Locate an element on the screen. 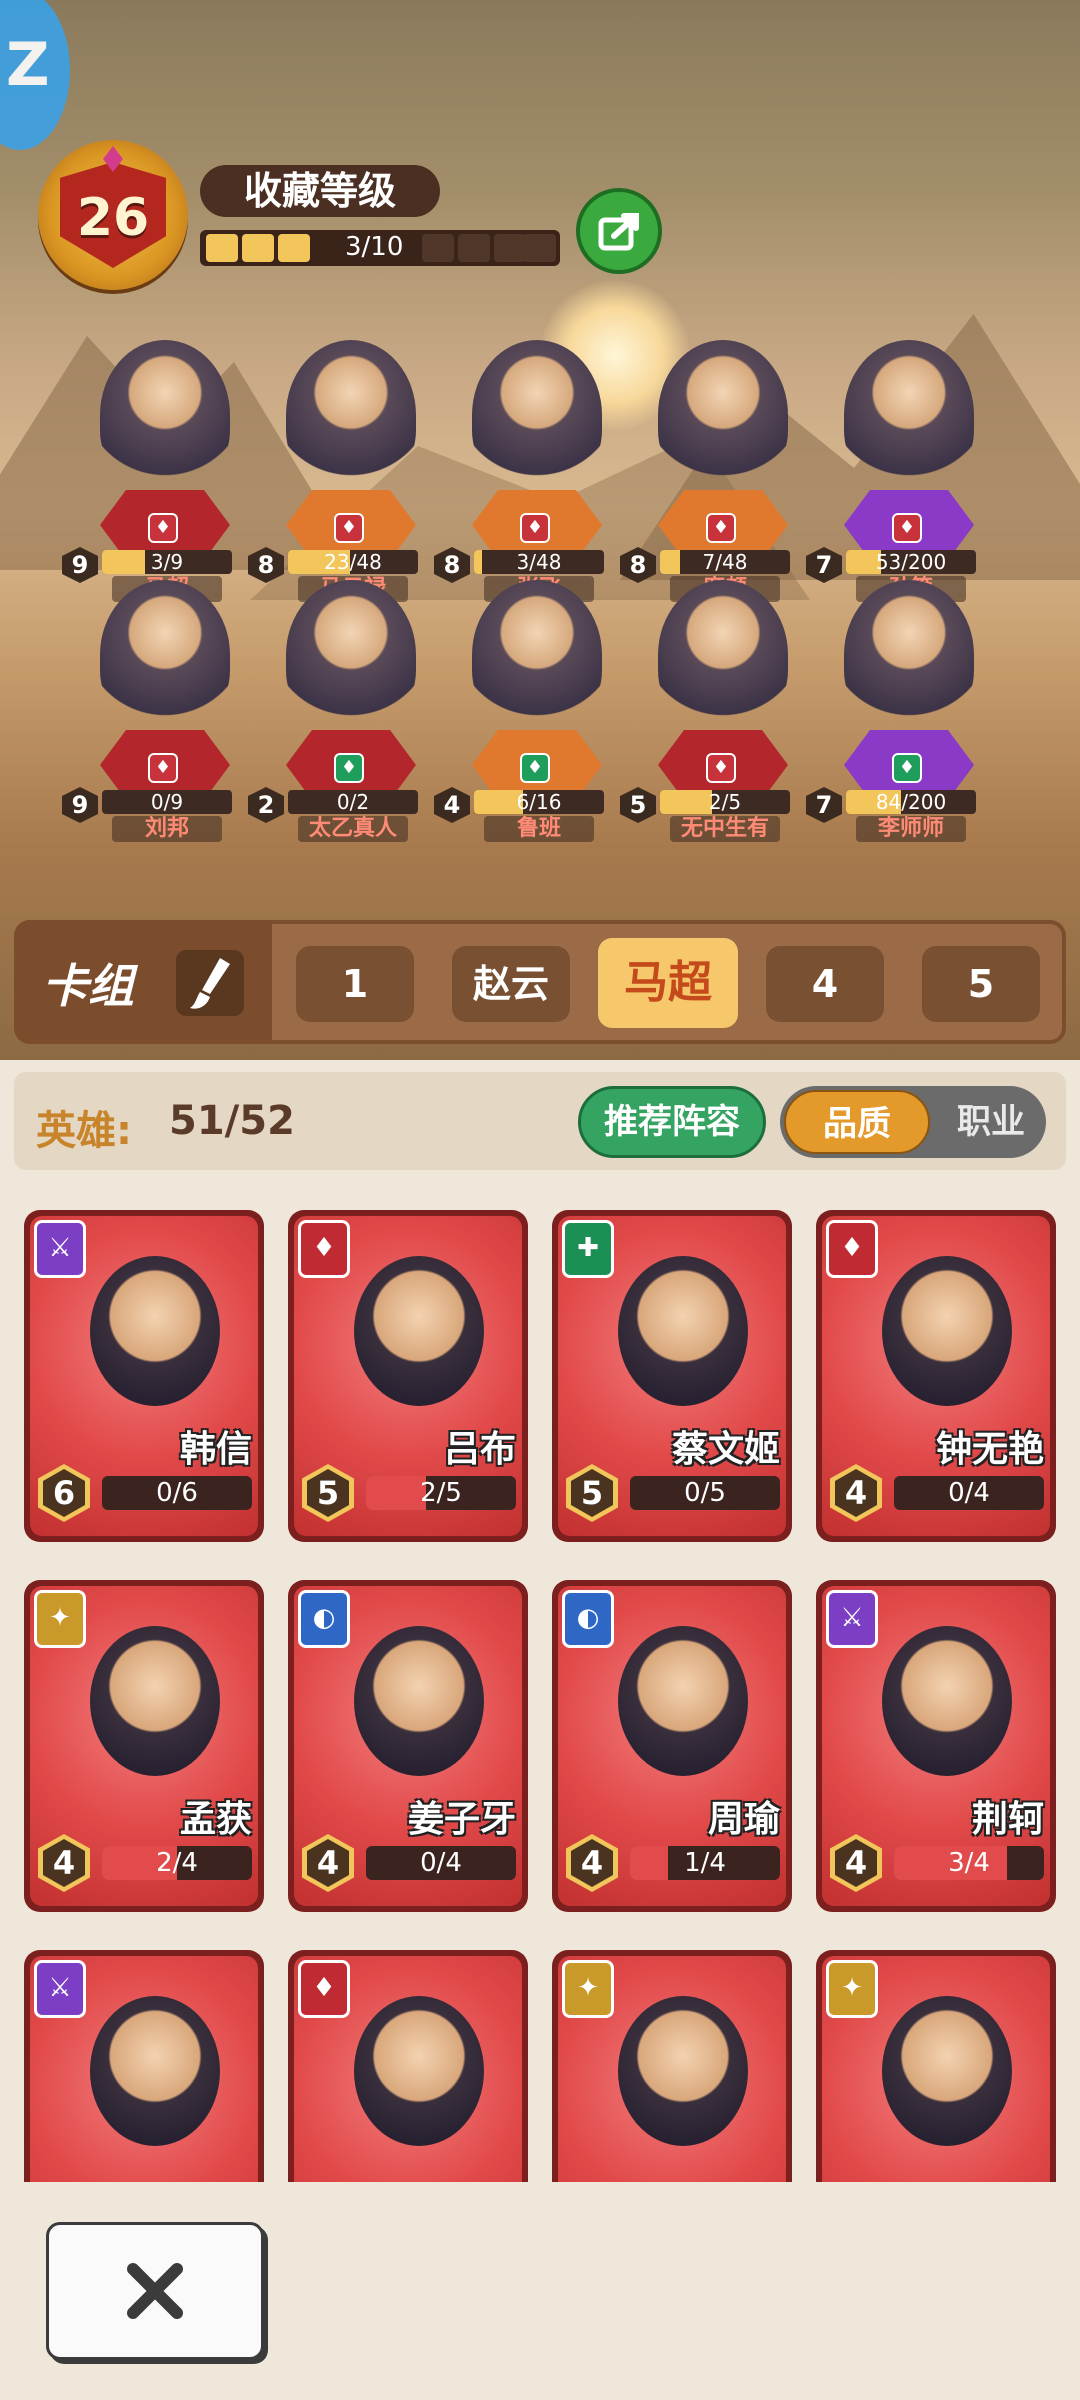  featured-hero: ♦ 9 0/9 刘邦 is located at coordinates (155, 711).